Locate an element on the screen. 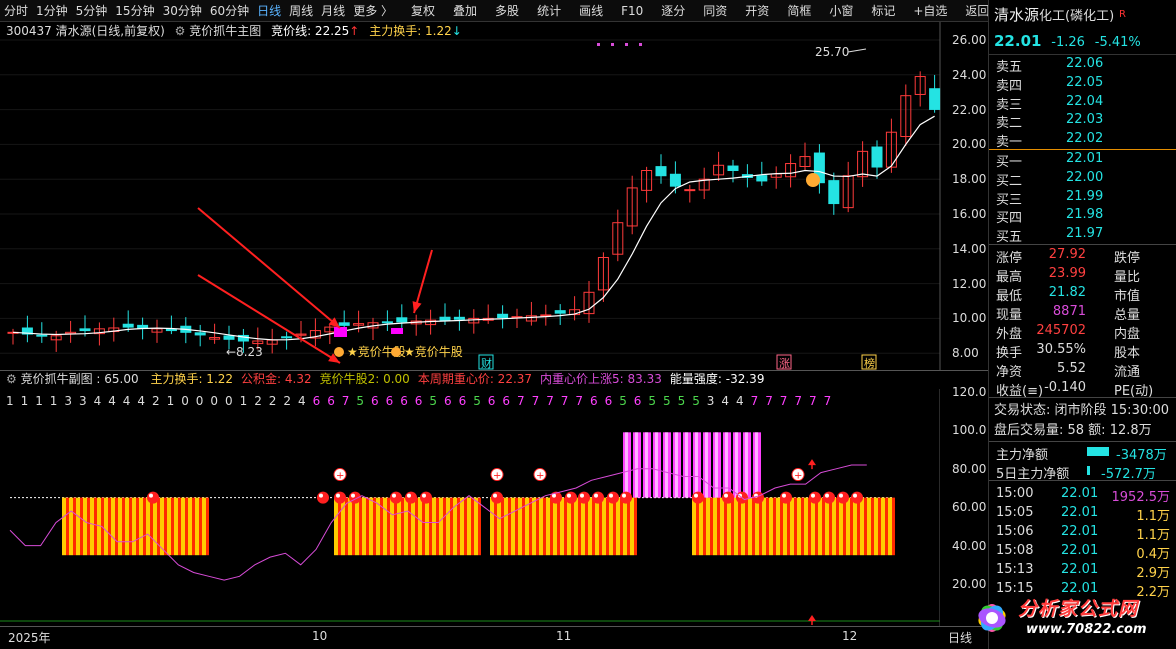  count-digit: 5 is located at coordinates (682, 401).